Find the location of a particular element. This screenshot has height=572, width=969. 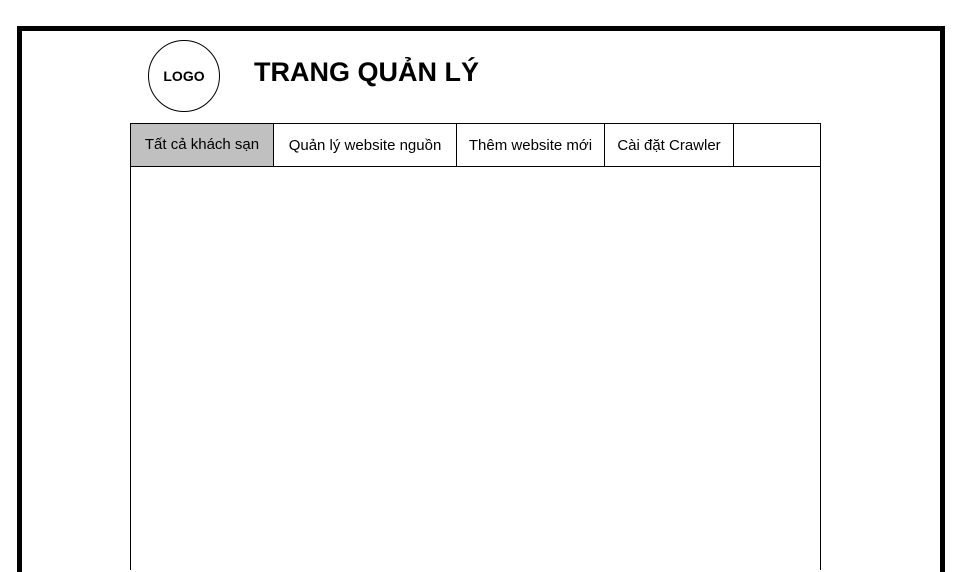

logo-text: LOGO is located at coordinates (184, 76).